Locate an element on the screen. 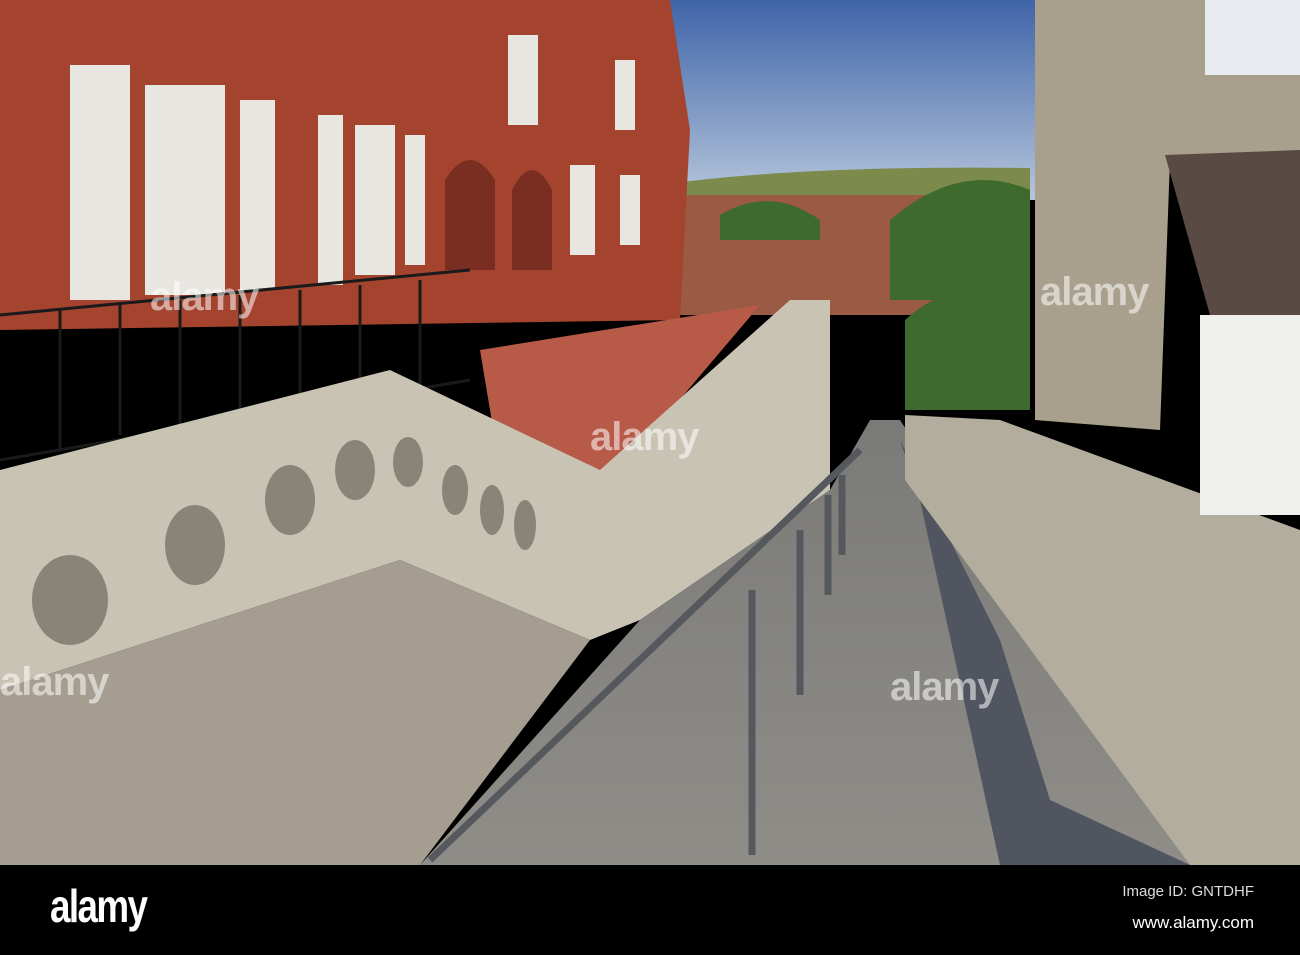 This screenshot has height=955, width=1300. website-link: www.alamy.com is located at coordinates (1193, 923).